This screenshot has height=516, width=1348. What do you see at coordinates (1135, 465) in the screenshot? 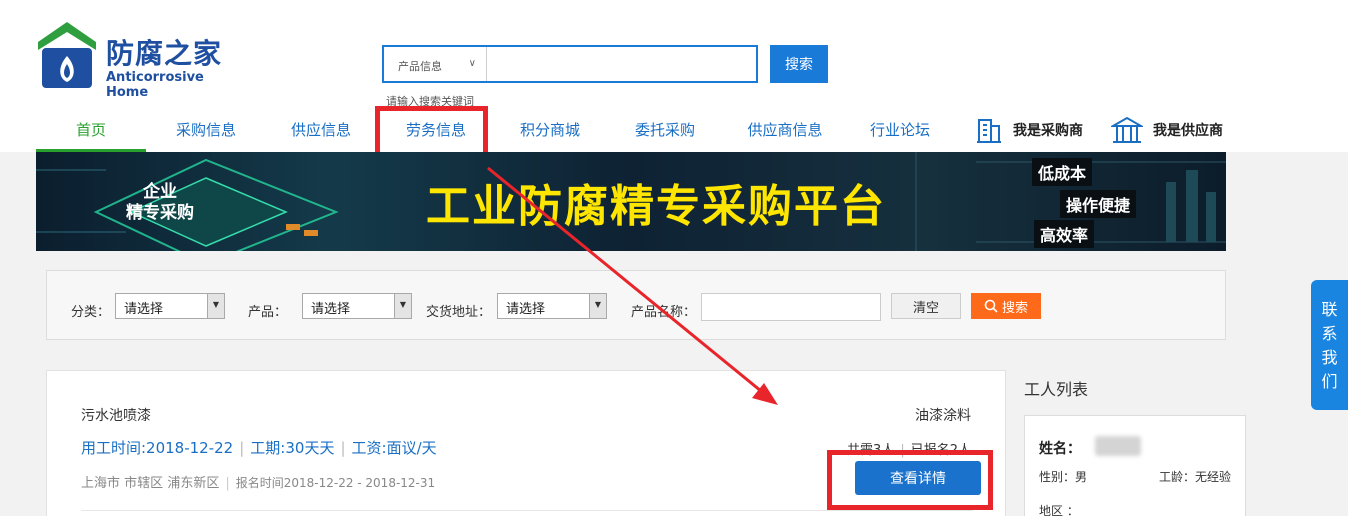
I see `worker-card: 姓名： 性别：男 工龄：无经验 地区 ：` at bounding box center [1135, 465].